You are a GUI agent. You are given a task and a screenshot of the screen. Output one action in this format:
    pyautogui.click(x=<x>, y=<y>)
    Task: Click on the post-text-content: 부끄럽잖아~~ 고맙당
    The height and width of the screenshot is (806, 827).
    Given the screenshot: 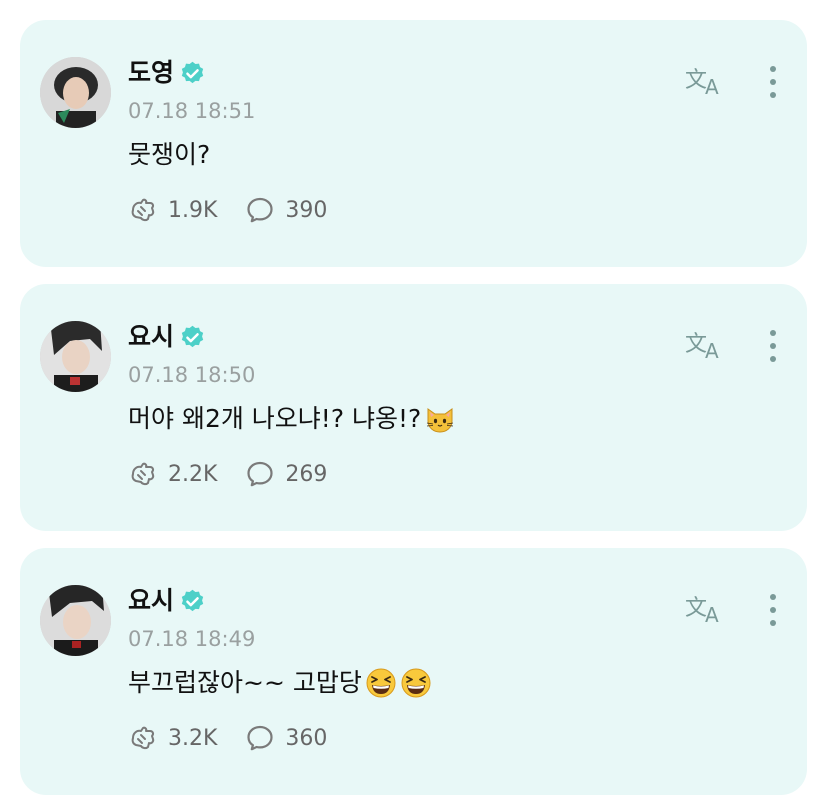 What is the action you would take?
    pyautogui.click(x=245, y=682)
    